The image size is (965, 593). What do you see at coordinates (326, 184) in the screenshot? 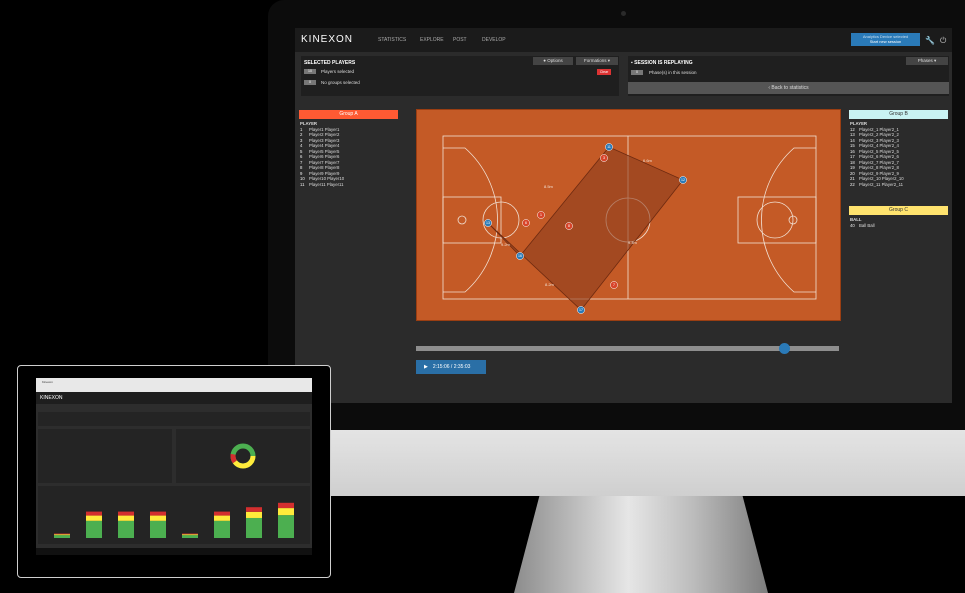
I see `player-name: Player11 Player11` at bounding box center [326, 184].